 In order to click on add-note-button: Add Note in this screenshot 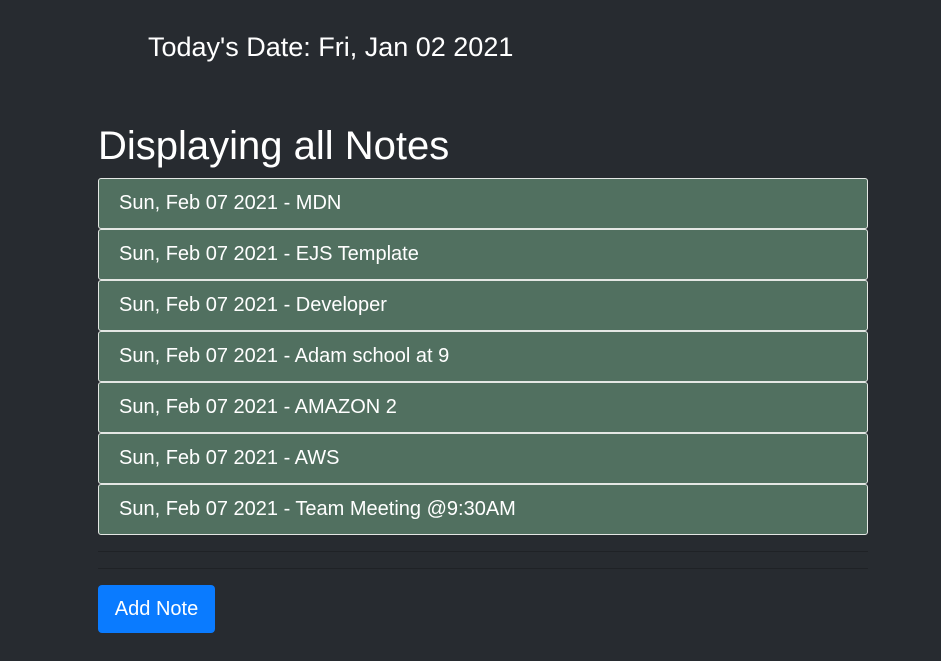, I will do `click(156, 609)`.